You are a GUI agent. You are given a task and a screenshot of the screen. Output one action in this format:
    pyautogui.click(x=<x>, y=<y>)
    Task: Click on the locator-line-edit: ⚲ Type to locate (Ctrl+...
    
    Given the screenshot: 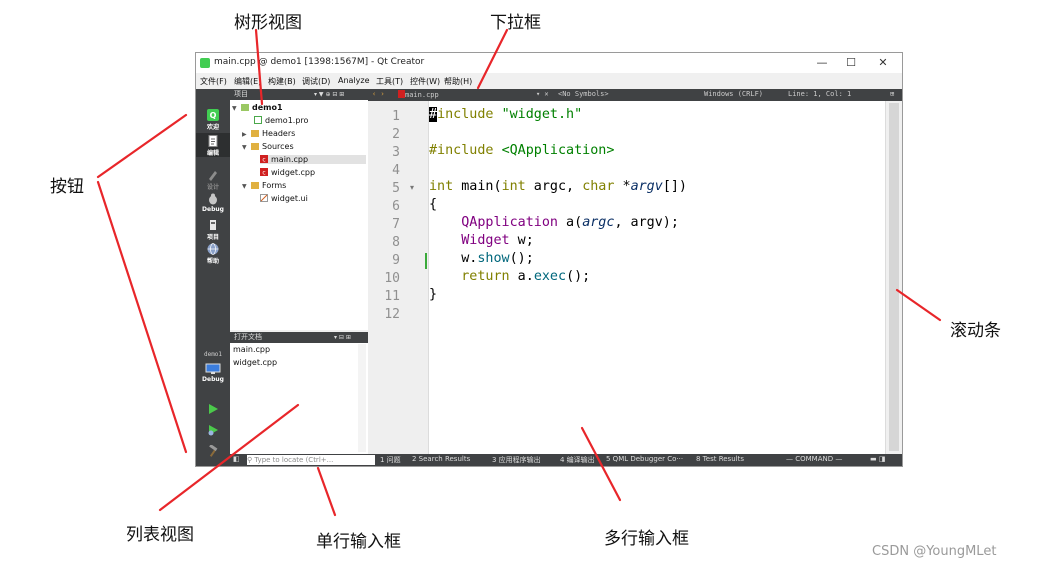 What is the action you would take?
    pyautogui.click(x=311, y=460)
    